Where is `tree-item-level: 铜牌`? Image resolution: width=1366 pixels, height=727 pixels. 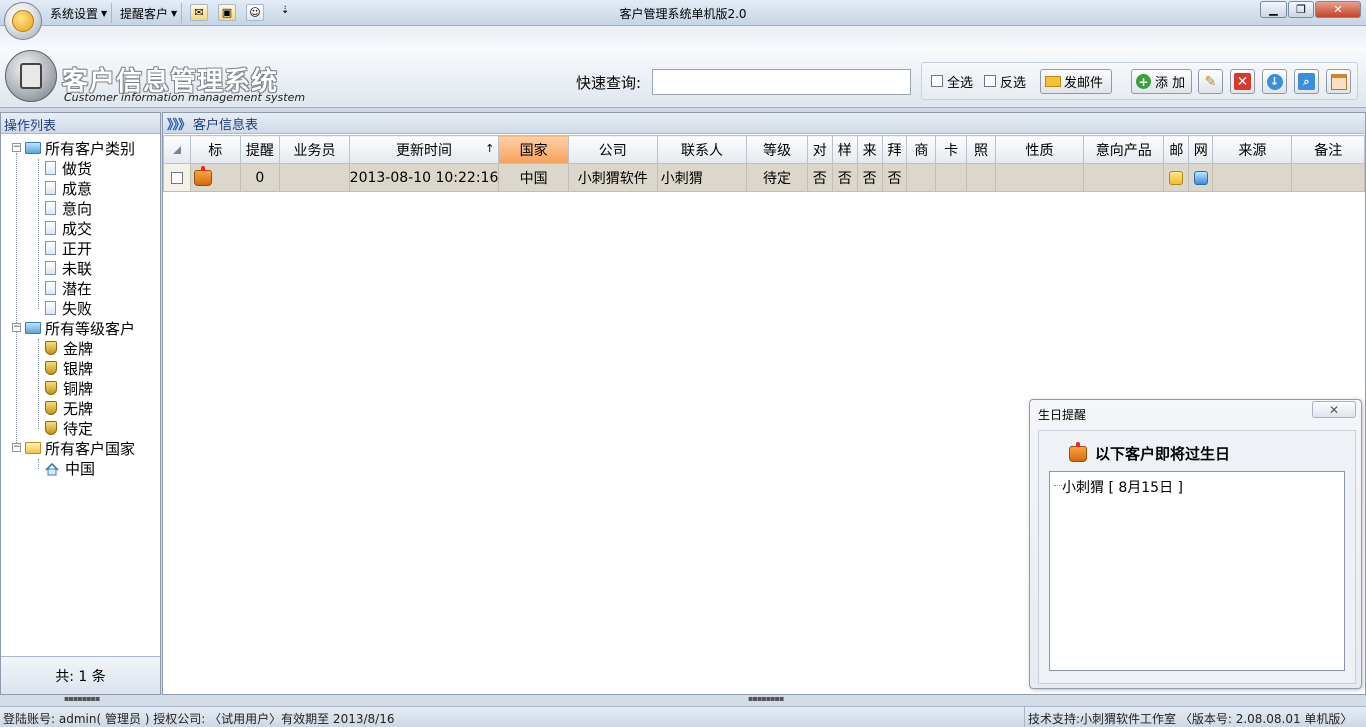
tree-item-level: 铜牌 is located at coordinates (69, 388).